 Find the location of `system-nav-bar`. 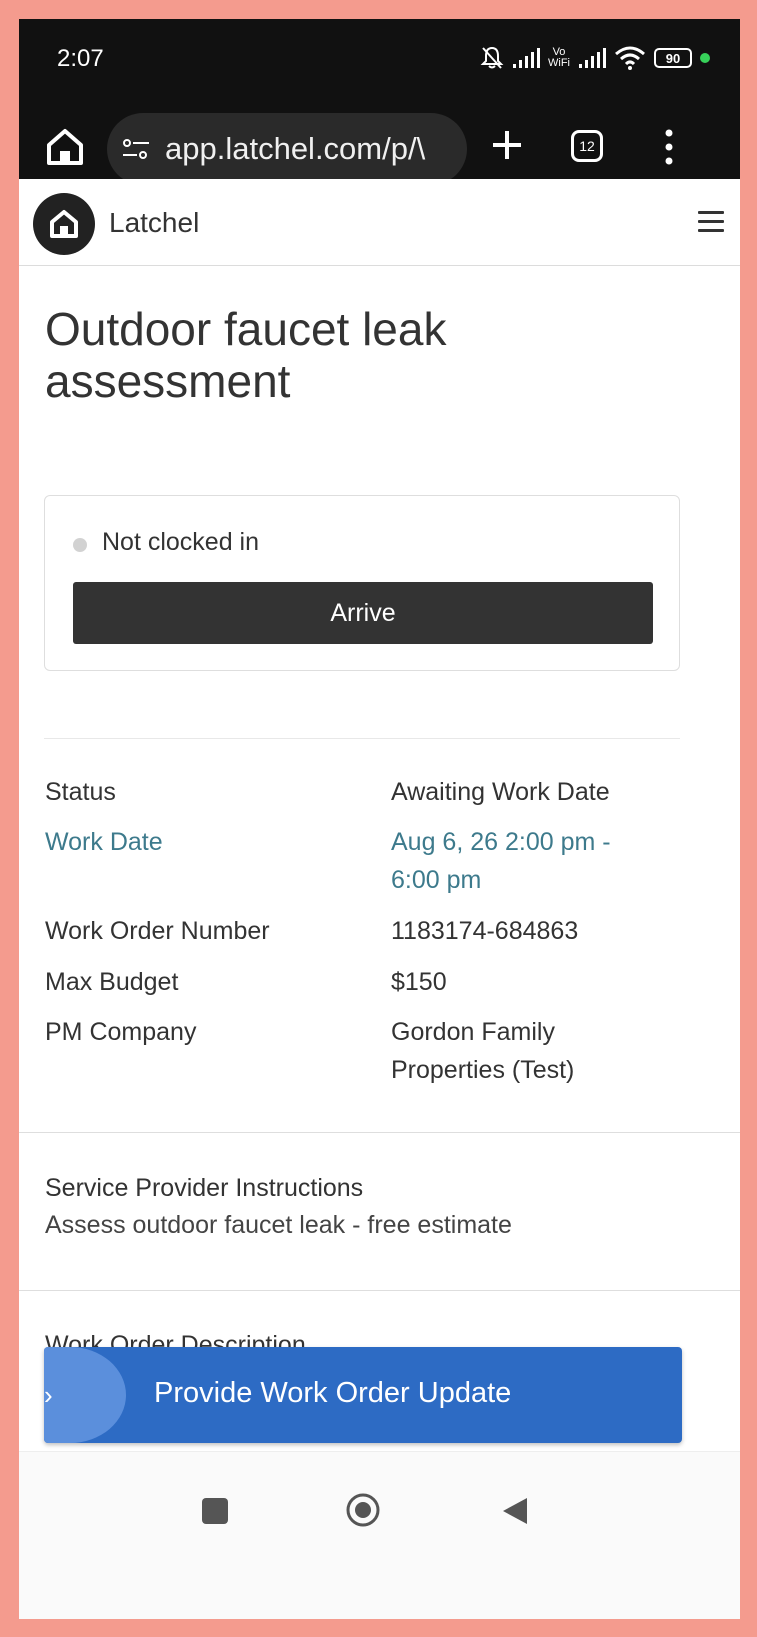

system-nav-bar is located at coordinates (379, 1535).